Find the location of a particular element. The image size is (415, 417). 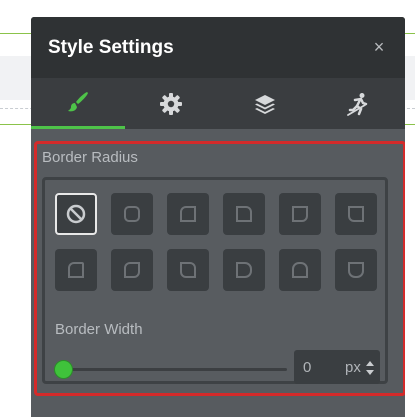

rounded-square-icon is located at coordinates (132, 214).